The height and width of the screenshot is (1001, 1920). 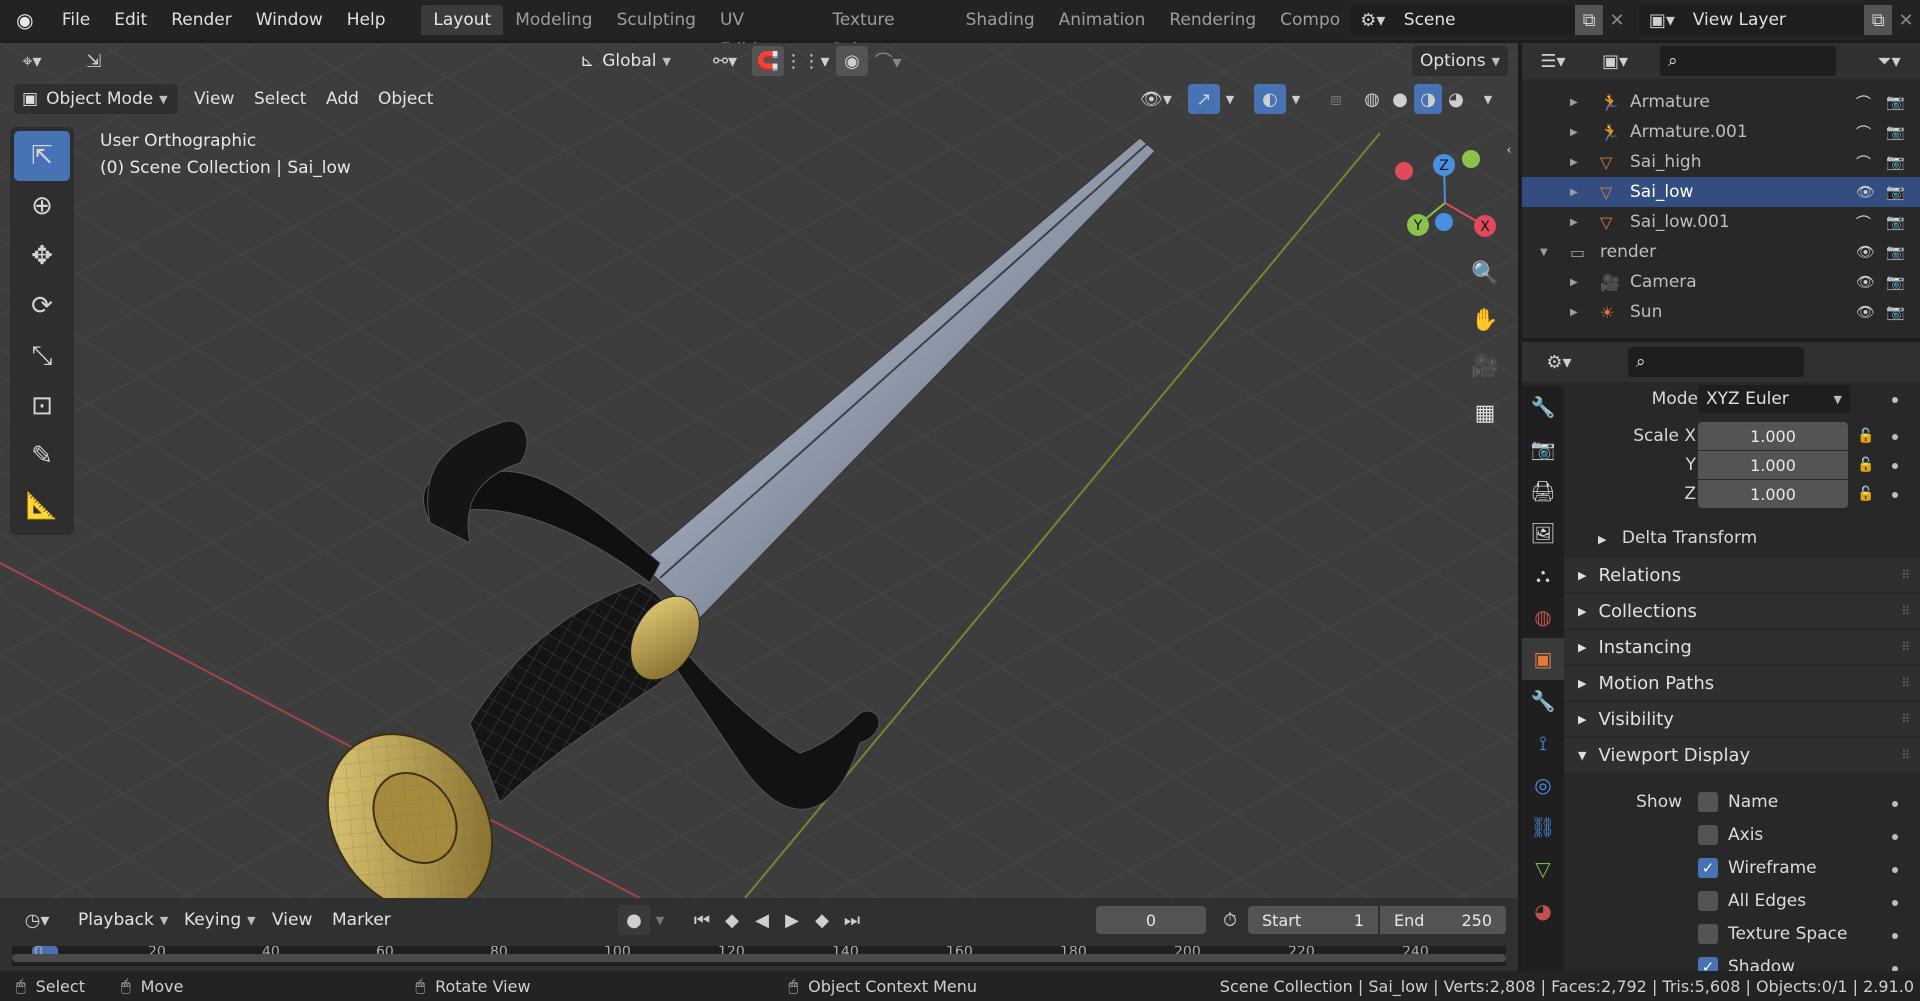 What do you see at coordinates (759, 958) in the screenshot?
I see `timeline-scrollbar` at bounding box center [759, 958].